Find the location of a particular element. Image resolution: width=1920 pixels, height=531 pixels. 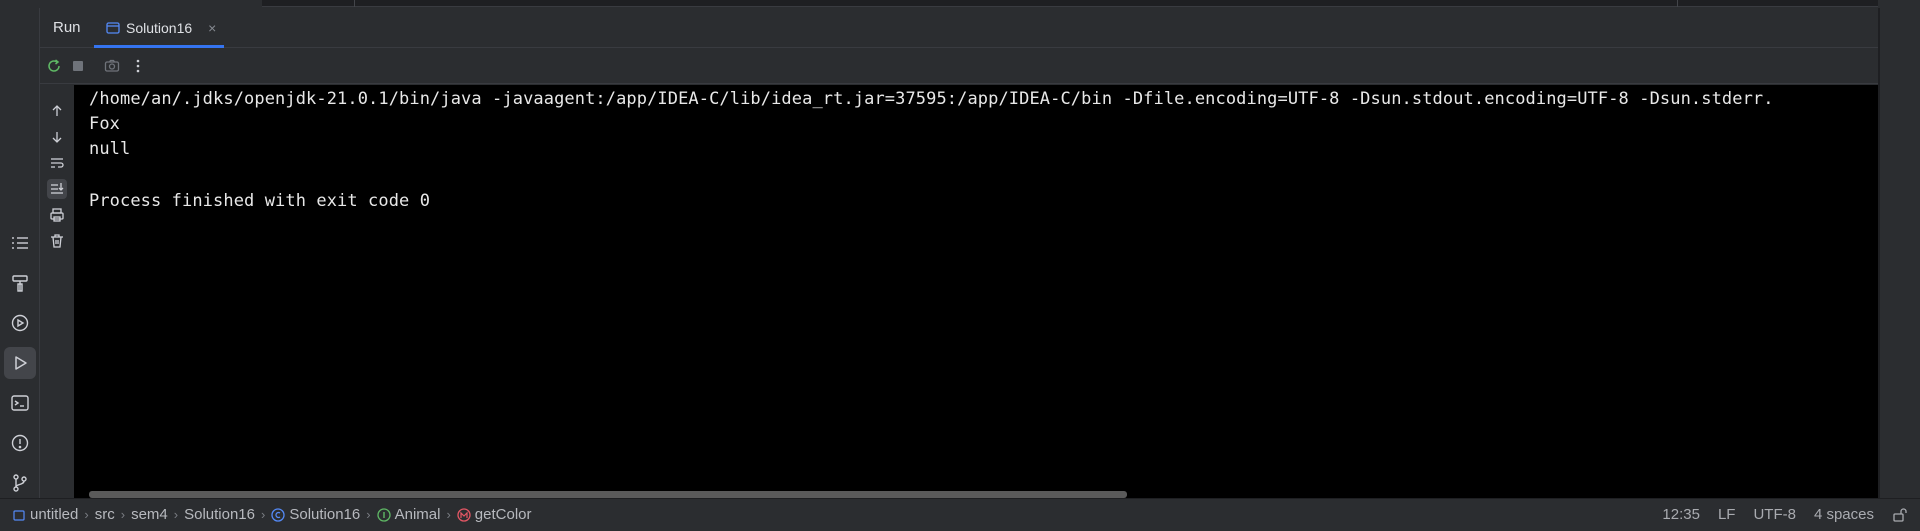

breadcrumb-project: untitled is located at coordinates (45, 514).